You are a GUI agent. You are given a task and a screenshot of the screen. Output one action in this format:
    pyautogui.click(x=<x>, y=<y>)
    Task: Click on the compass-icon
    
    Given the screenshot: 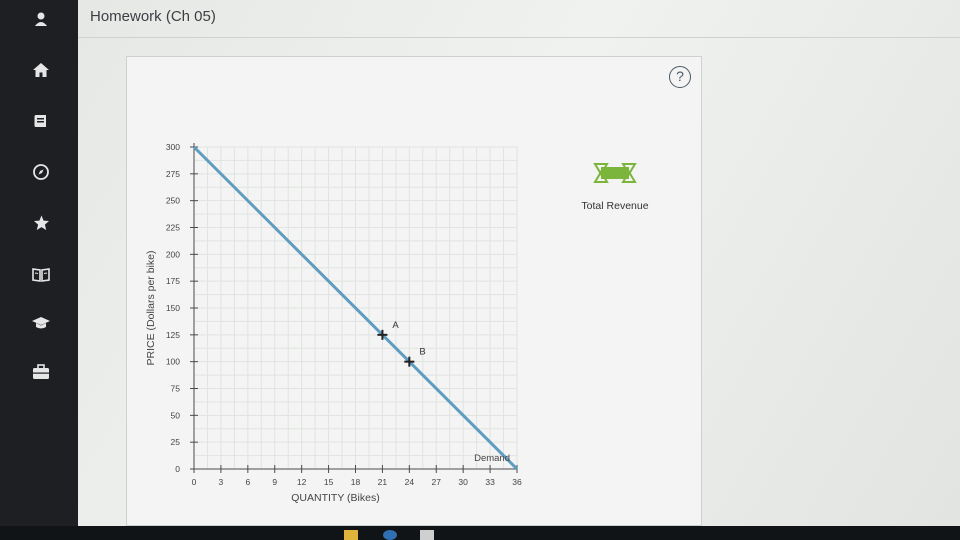 What is the action you would take?
    pyautogui.click(x=41, y=172)
    